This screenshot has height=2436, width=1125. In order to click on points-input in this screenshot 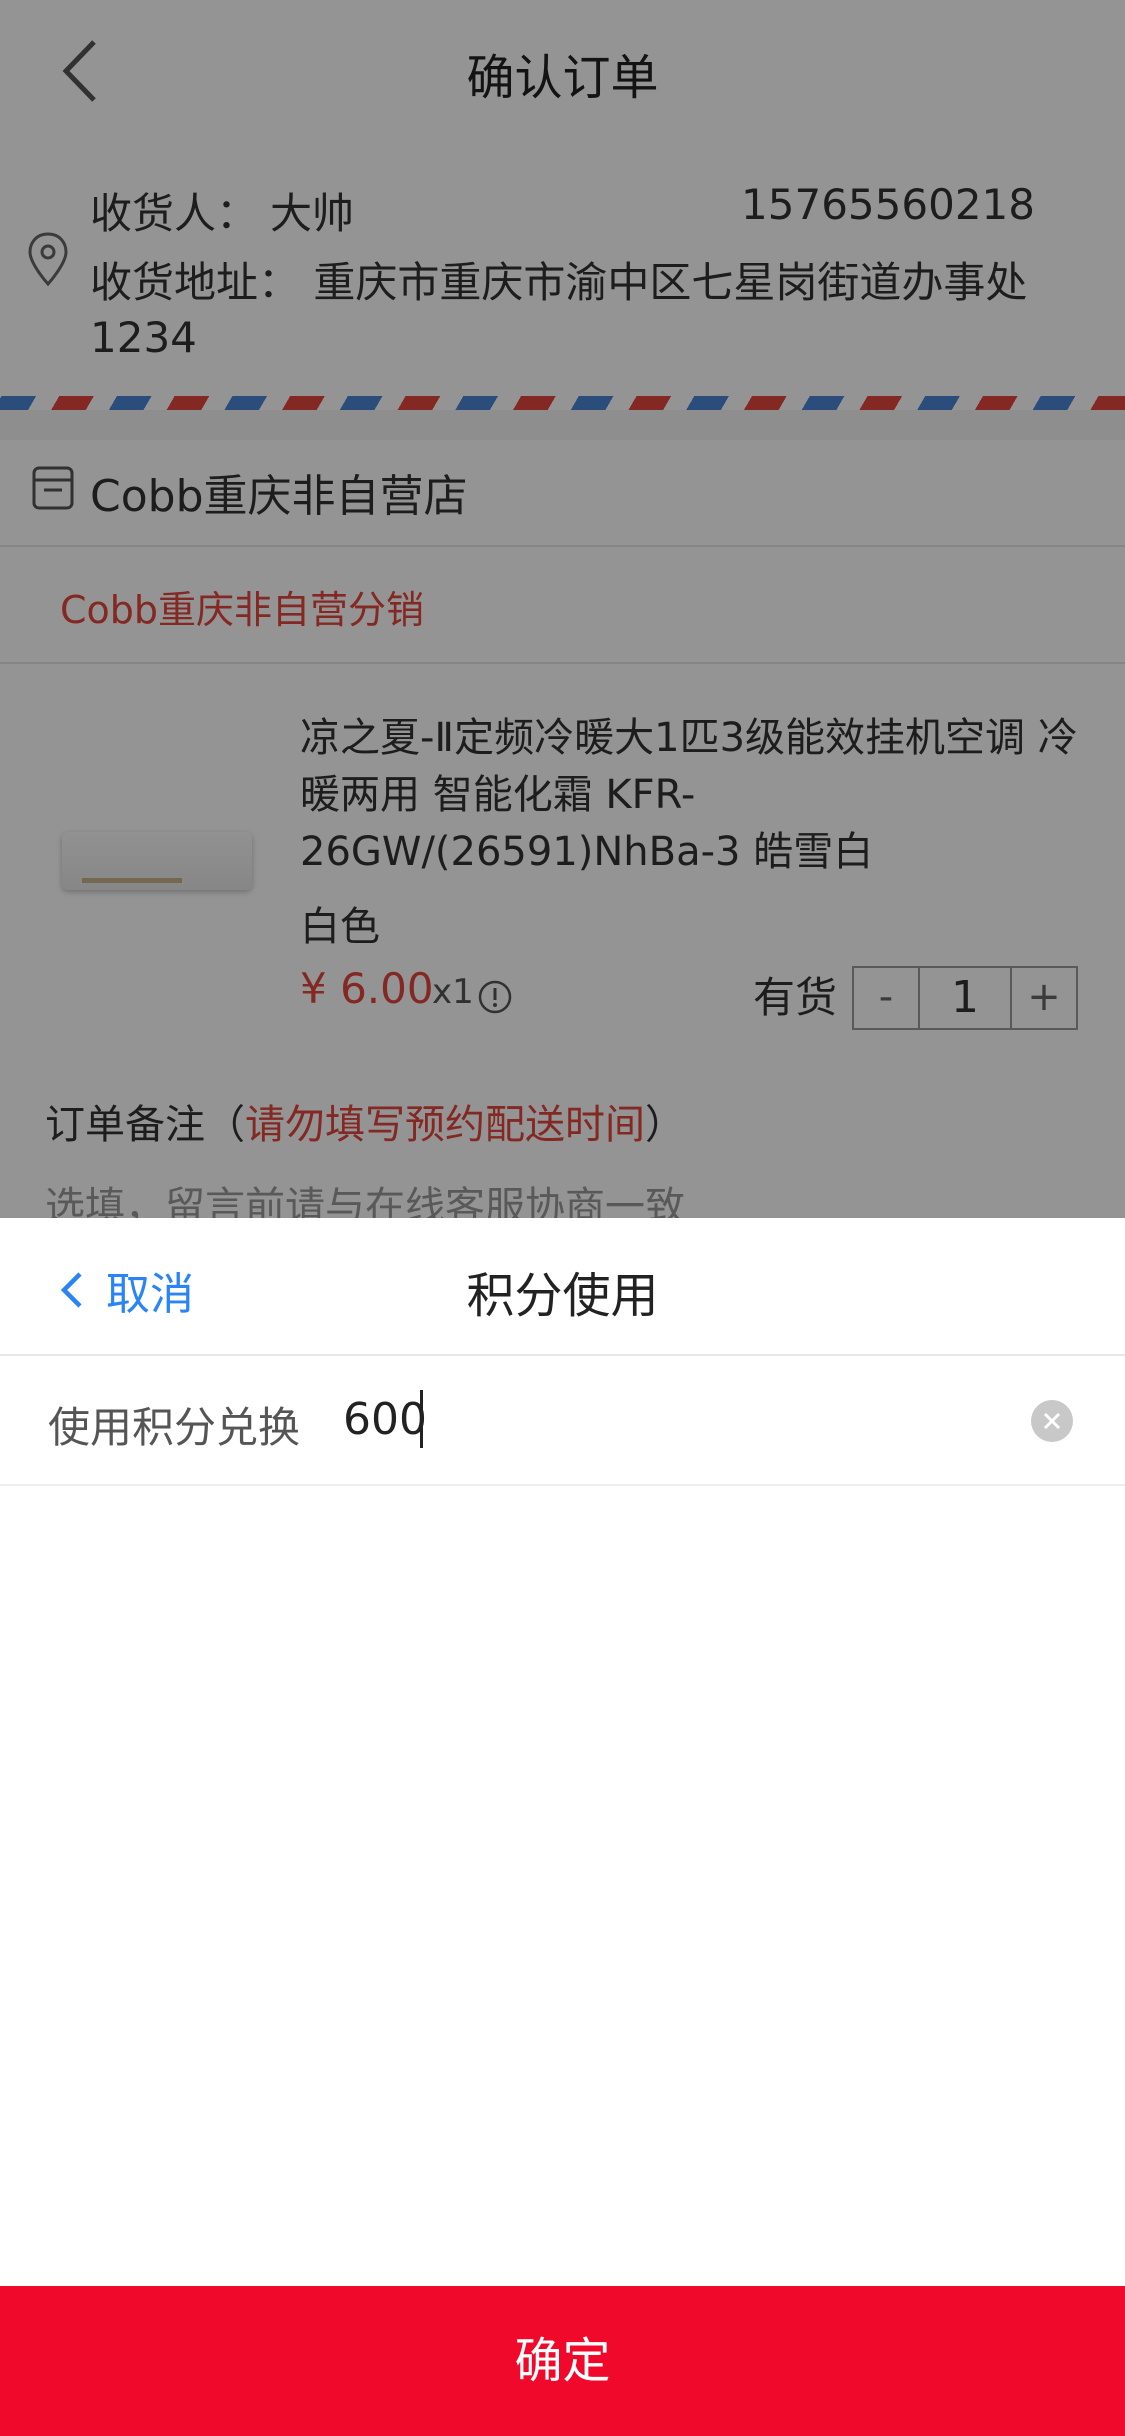, I will do `click(673, 1419)`.